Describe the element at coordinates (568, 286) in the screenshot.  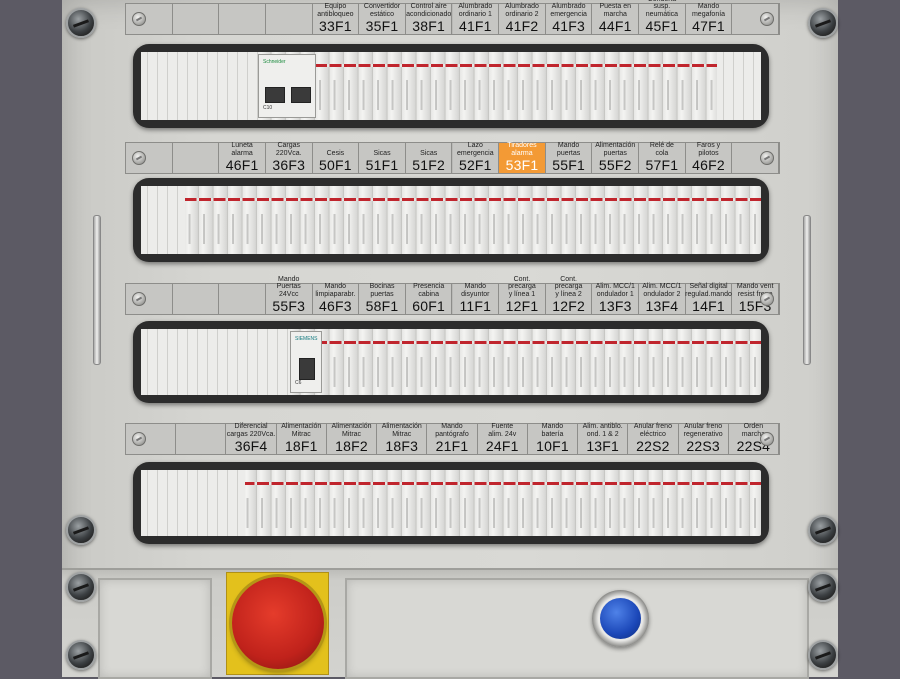
I see `circuit-description: Cont. precarga y línea 2` at that location.